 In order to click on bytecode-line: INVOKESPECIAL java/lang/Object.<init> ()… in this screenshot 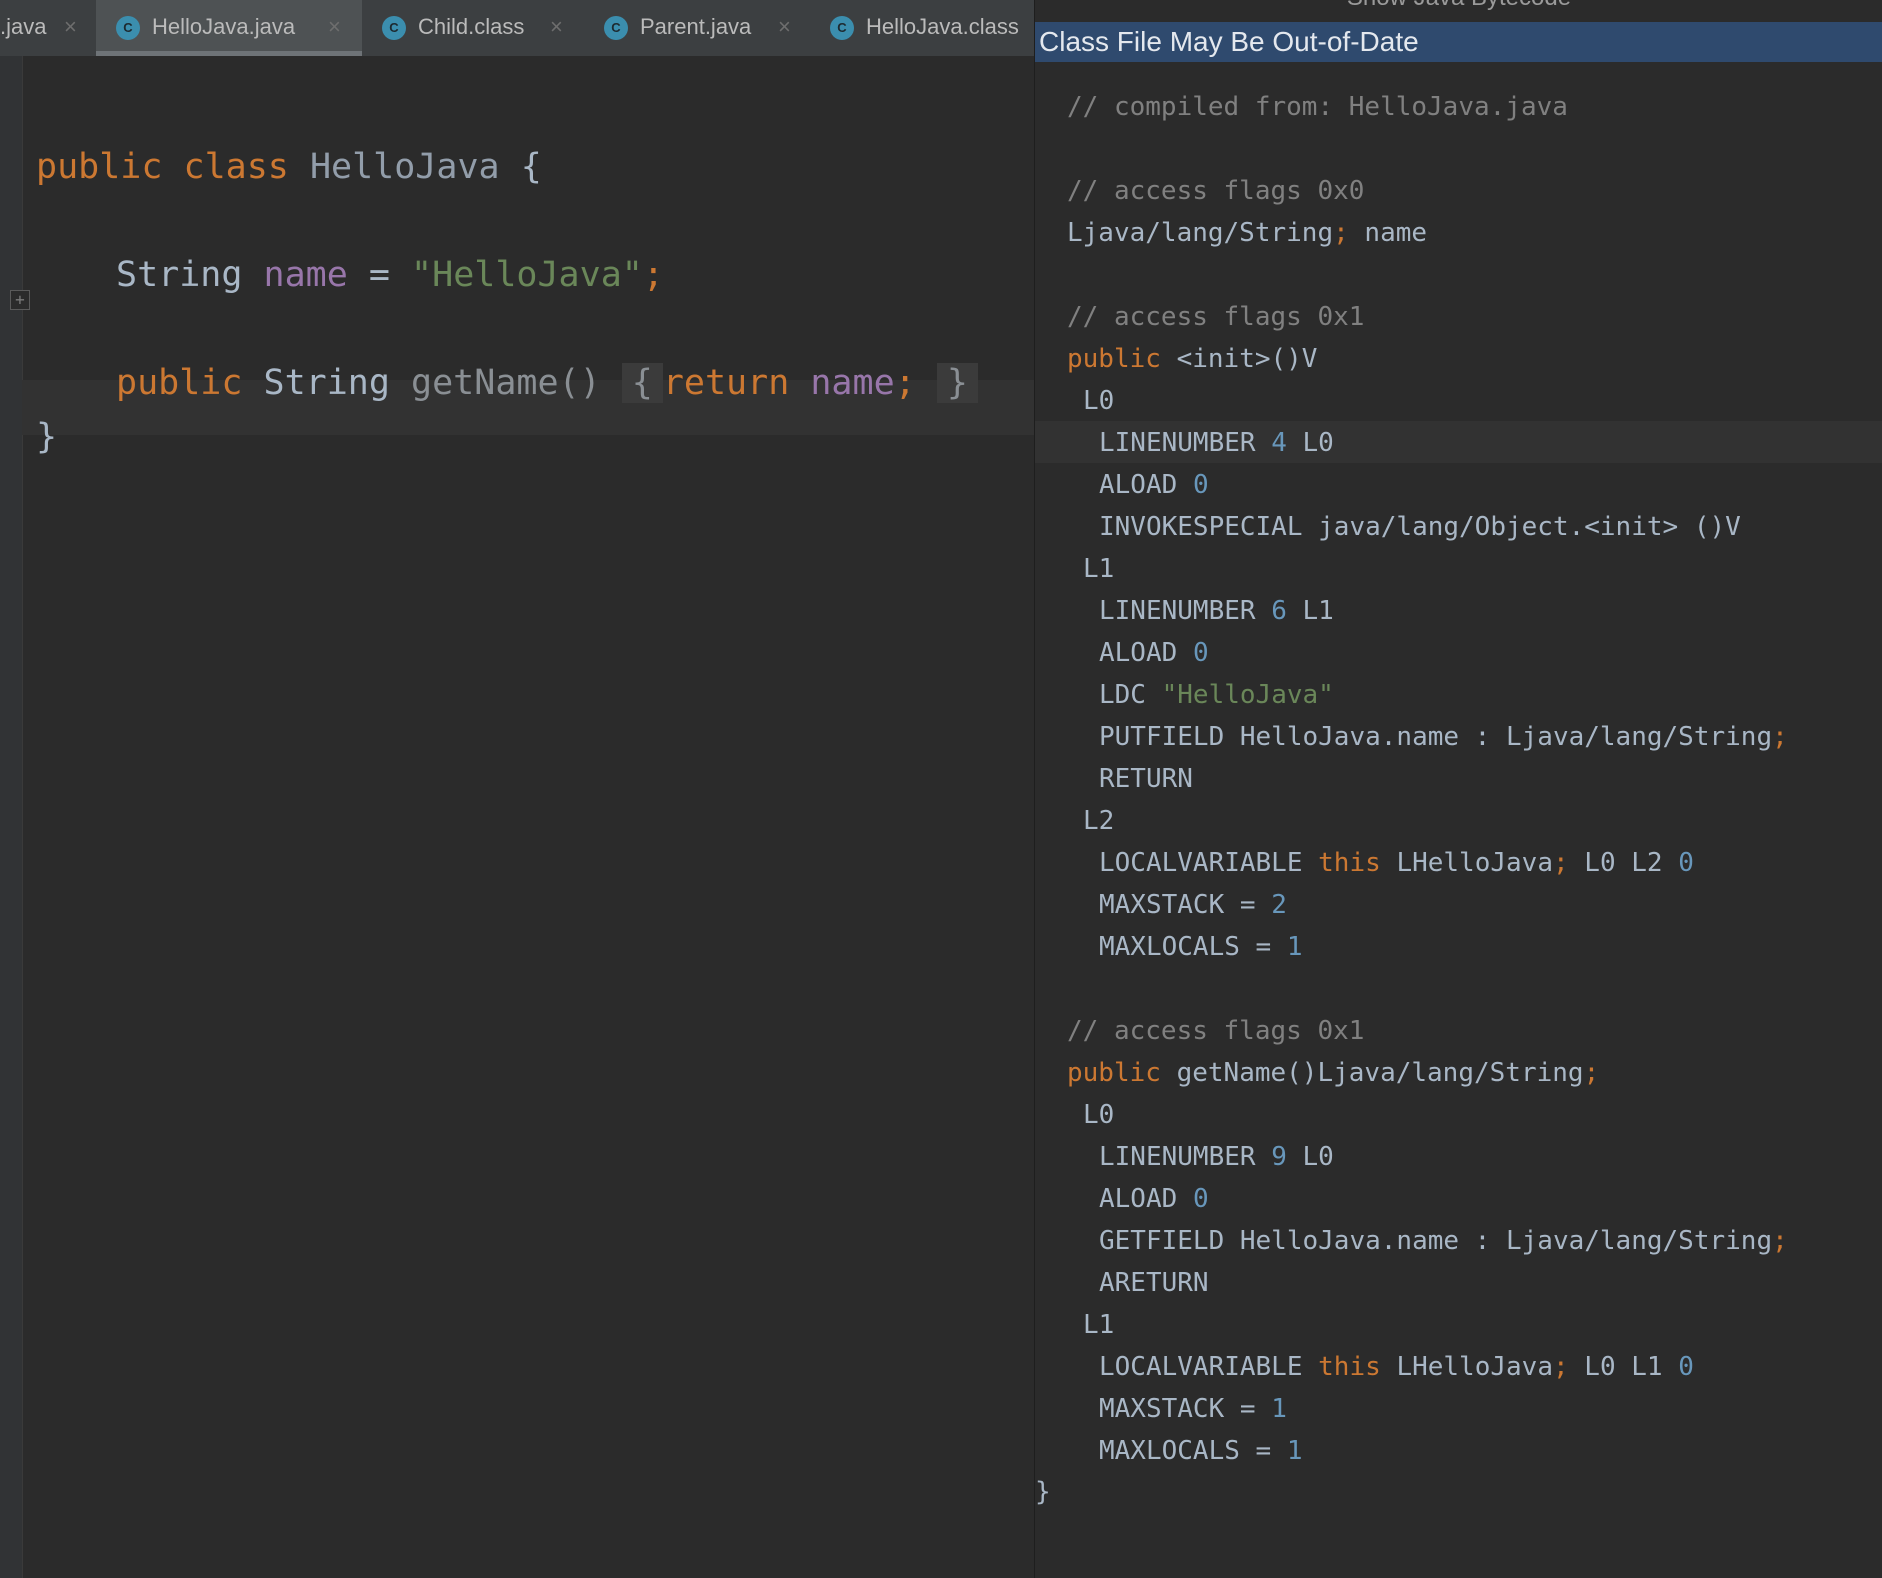, I will do `click(1420, 527)`.